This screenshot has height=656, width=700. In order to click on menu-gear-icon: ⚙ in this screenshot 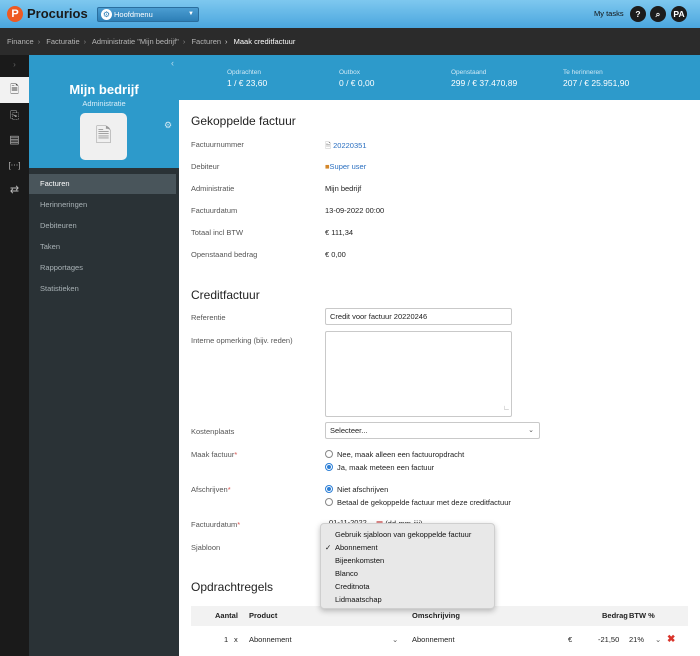, I will do `click(106, 14)`.